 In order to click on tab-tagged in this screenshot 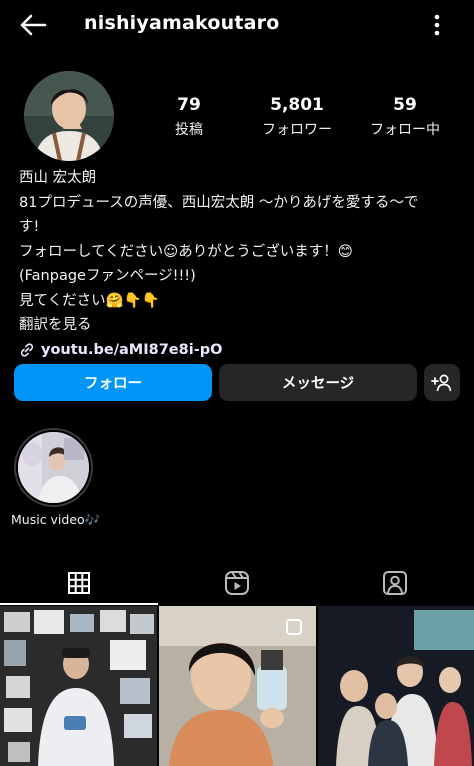, I will do `click(395, 583)`.